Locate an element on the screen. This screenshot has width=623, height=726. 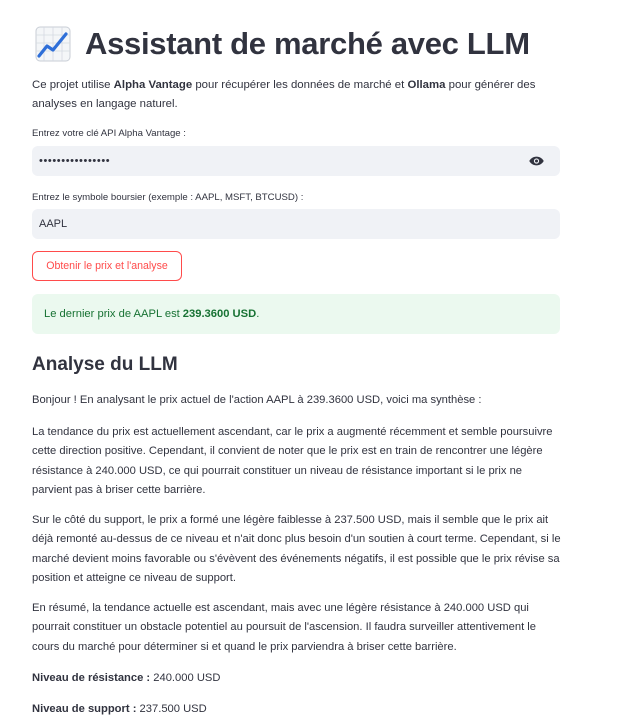
intro-bold-ollama: Ollama is located at coordinates (426, 85).